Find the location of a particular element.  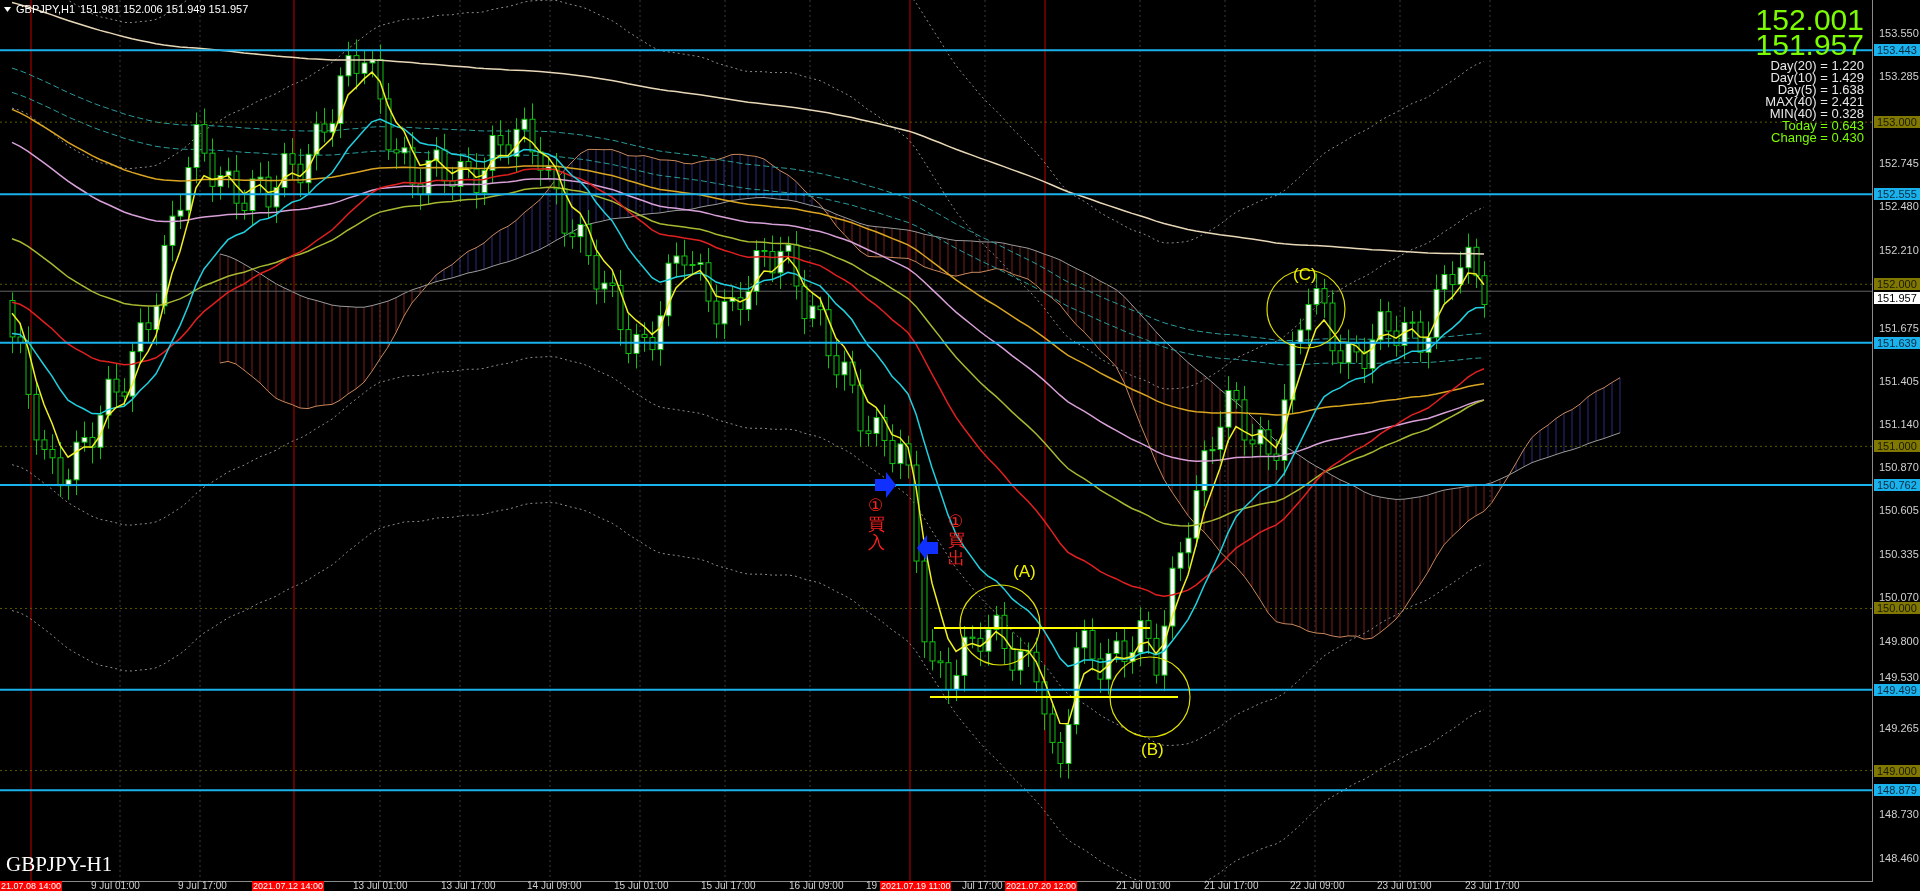

price-level-label: 148.879 is located at coordinates (1897, 790).